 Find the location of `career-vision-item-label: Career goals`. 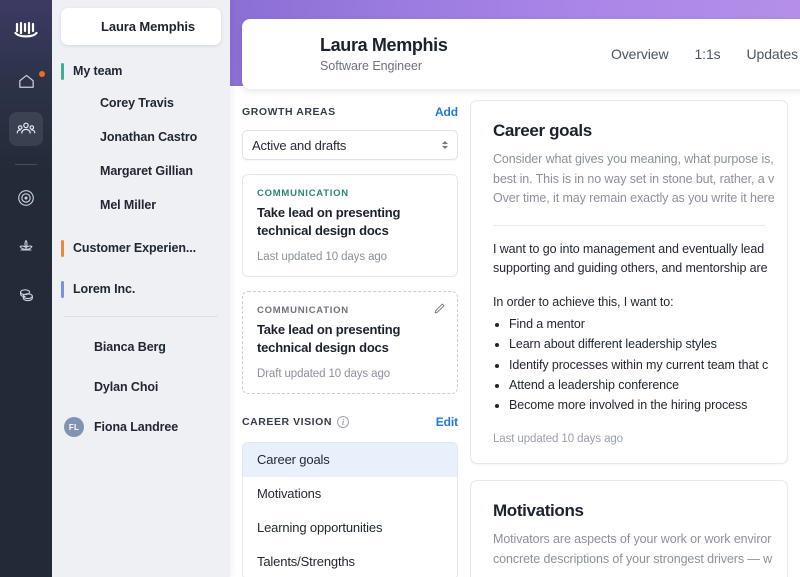

career-vision-item-label: Career goals is located at coordinates (293, 460).